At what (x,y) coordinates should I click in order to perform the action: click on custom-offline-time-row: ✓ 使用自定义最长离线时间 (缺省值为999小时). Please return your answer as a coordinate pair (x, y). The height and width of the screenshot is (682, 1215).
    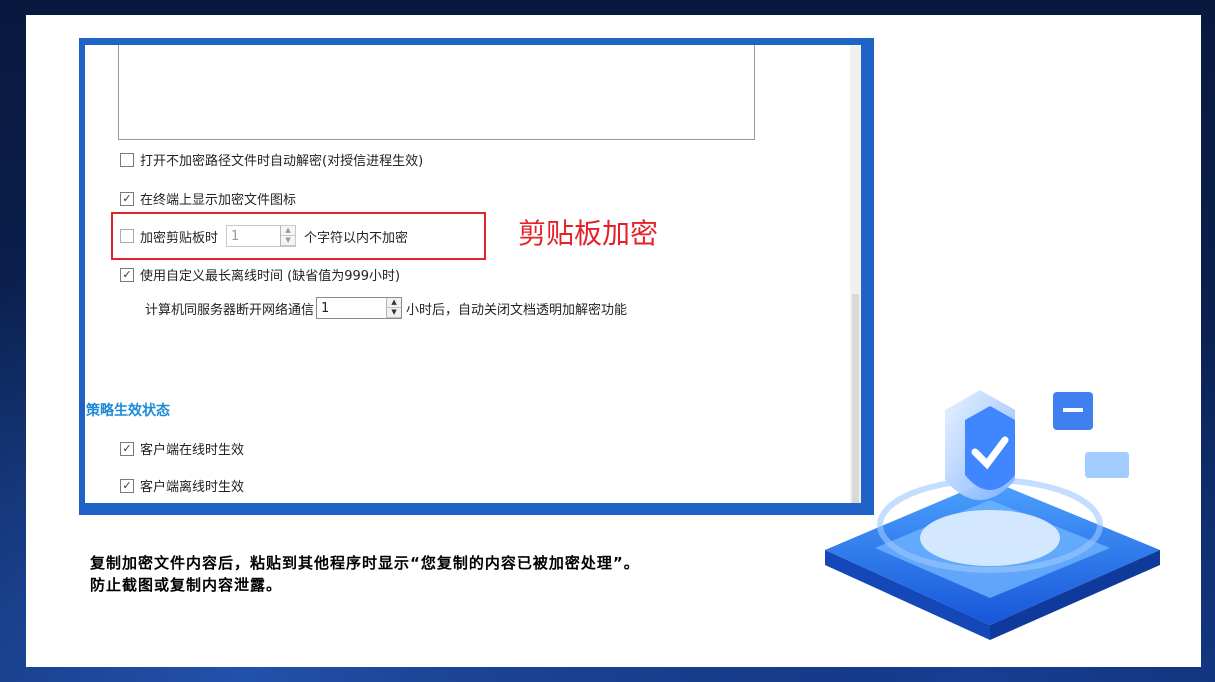
    Looking at the image, I should click on (260, 274).